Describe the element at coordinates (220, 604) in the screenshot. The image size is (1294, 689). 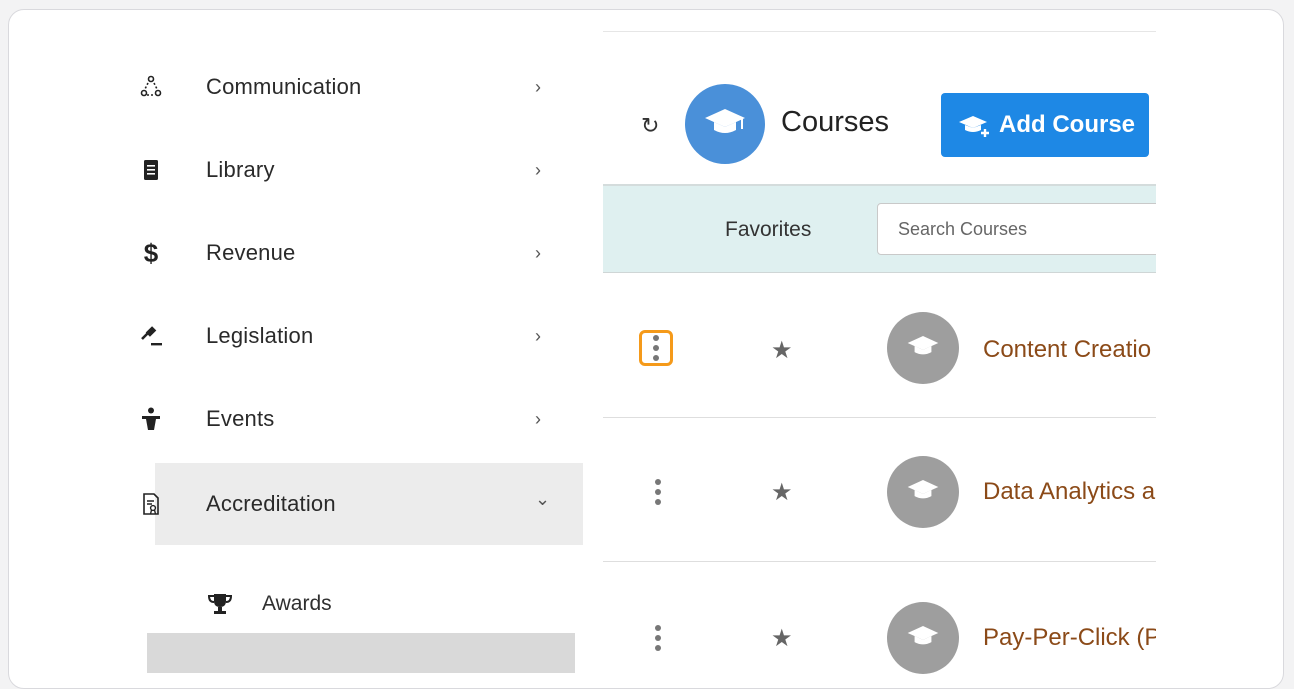
I see `trophy-icon` at that location.